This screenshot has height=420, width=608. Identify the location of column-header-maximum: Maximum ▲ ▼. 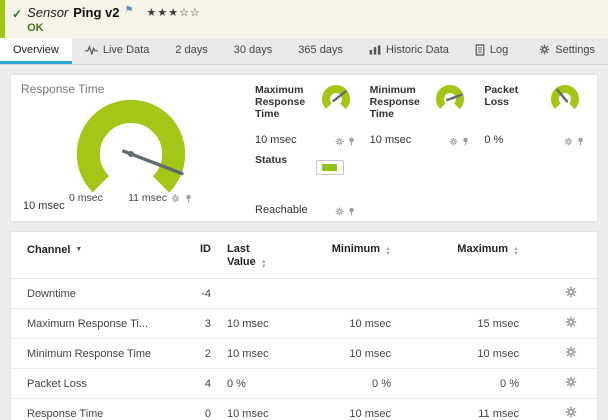
(463, 255).